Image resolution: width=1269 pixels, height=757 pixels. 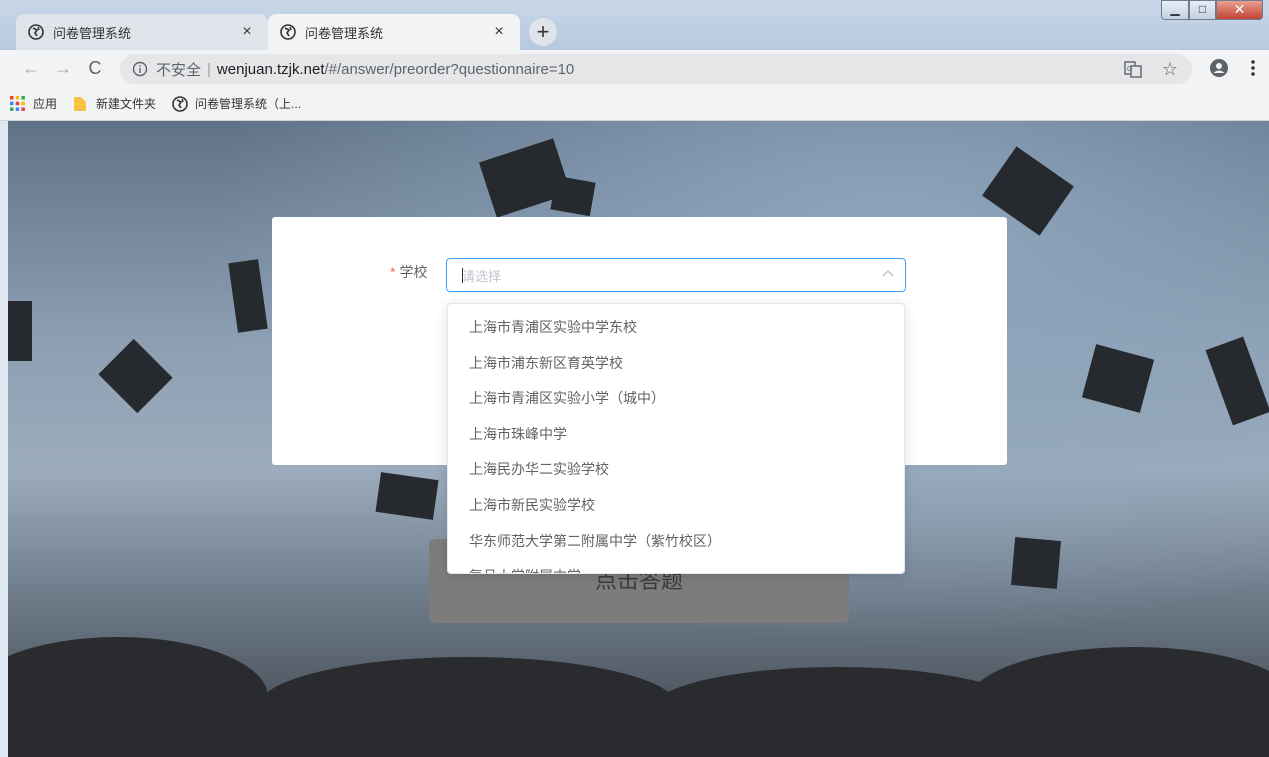 I want to click on dropdown-option: 上海市浦东新区育英学校, so click(x=676, y=364).